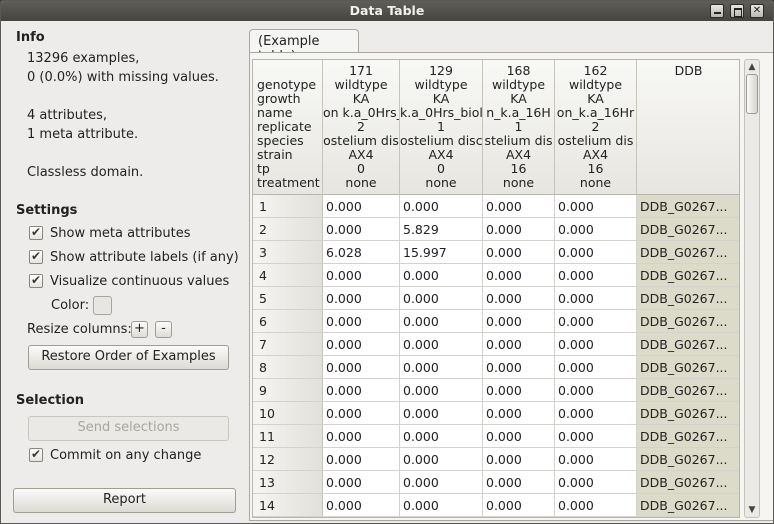 Image resolution: width=774 pixels, height=524 pixels. I want to click on row-header: 8, so click(288, 367).